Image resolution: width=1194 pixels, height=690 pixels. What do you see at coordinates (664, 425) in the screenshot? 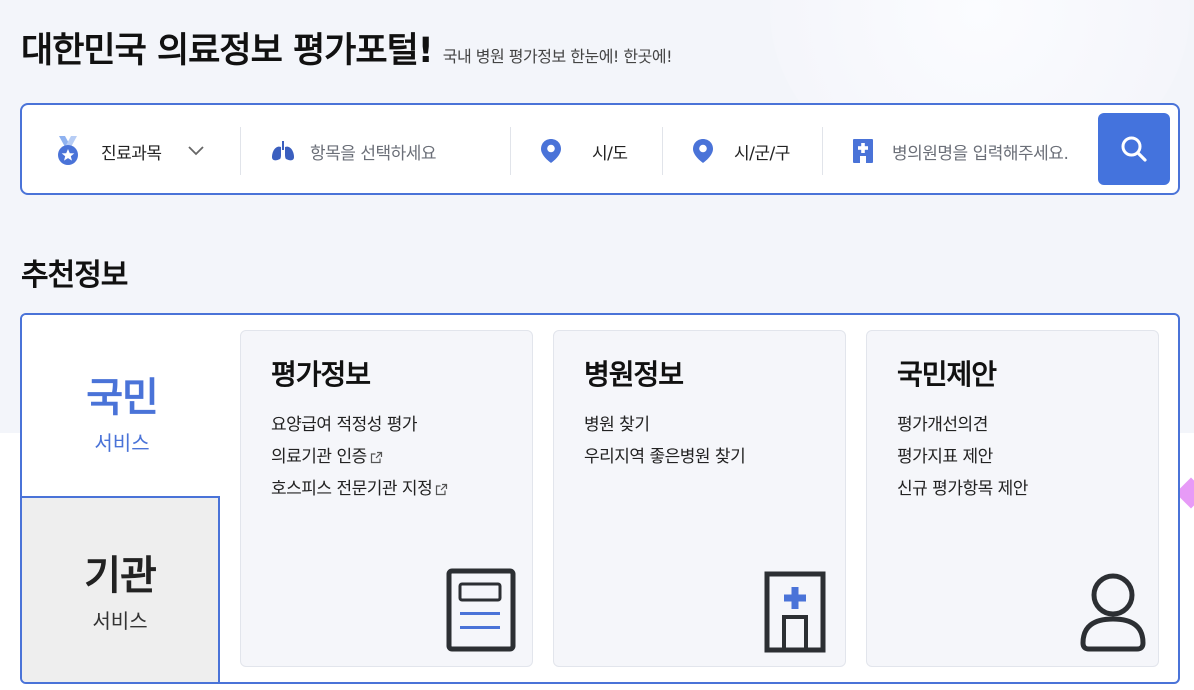
I see `card-link: 병원 찾기` at bounding box center [664, 425].